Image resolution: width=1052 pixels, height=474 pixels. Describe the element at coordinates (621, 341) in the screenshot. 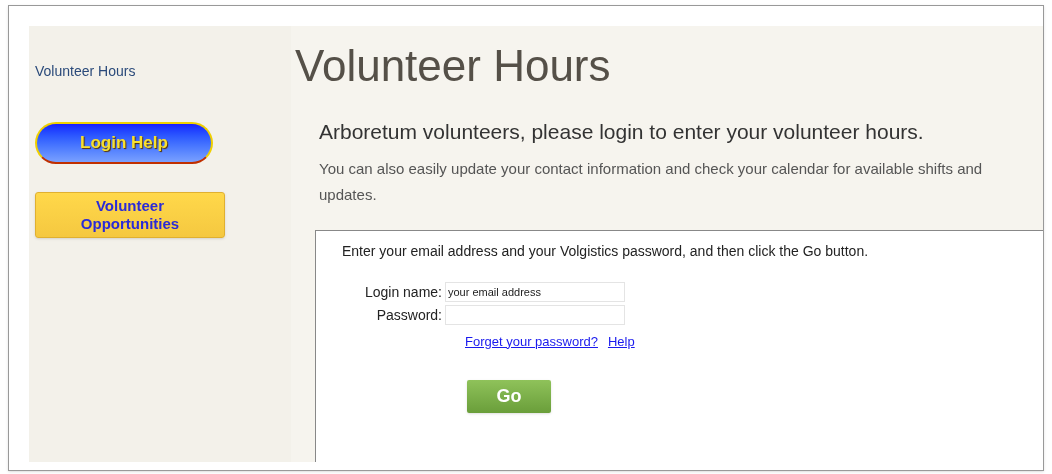

I see `link: Help` at that location.